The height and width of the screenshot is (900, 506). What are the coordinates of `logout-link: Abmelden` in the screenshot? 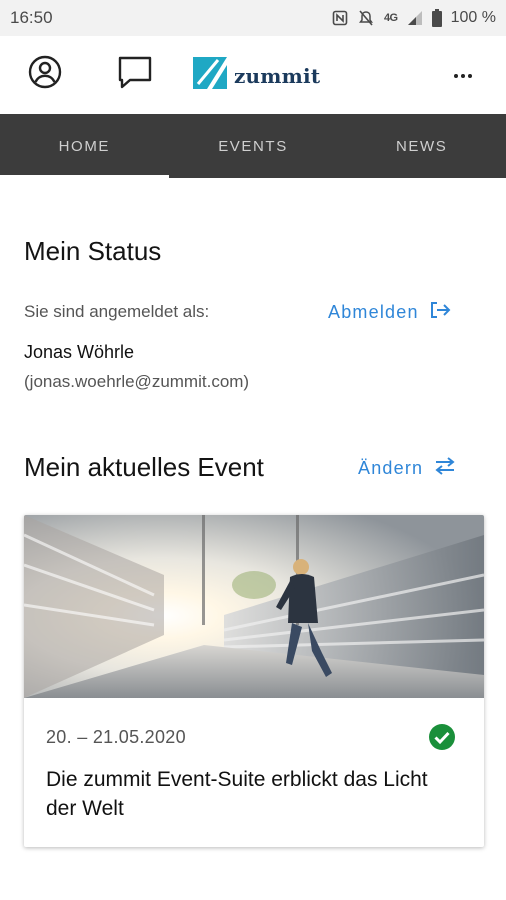 It's located at (389, 312).